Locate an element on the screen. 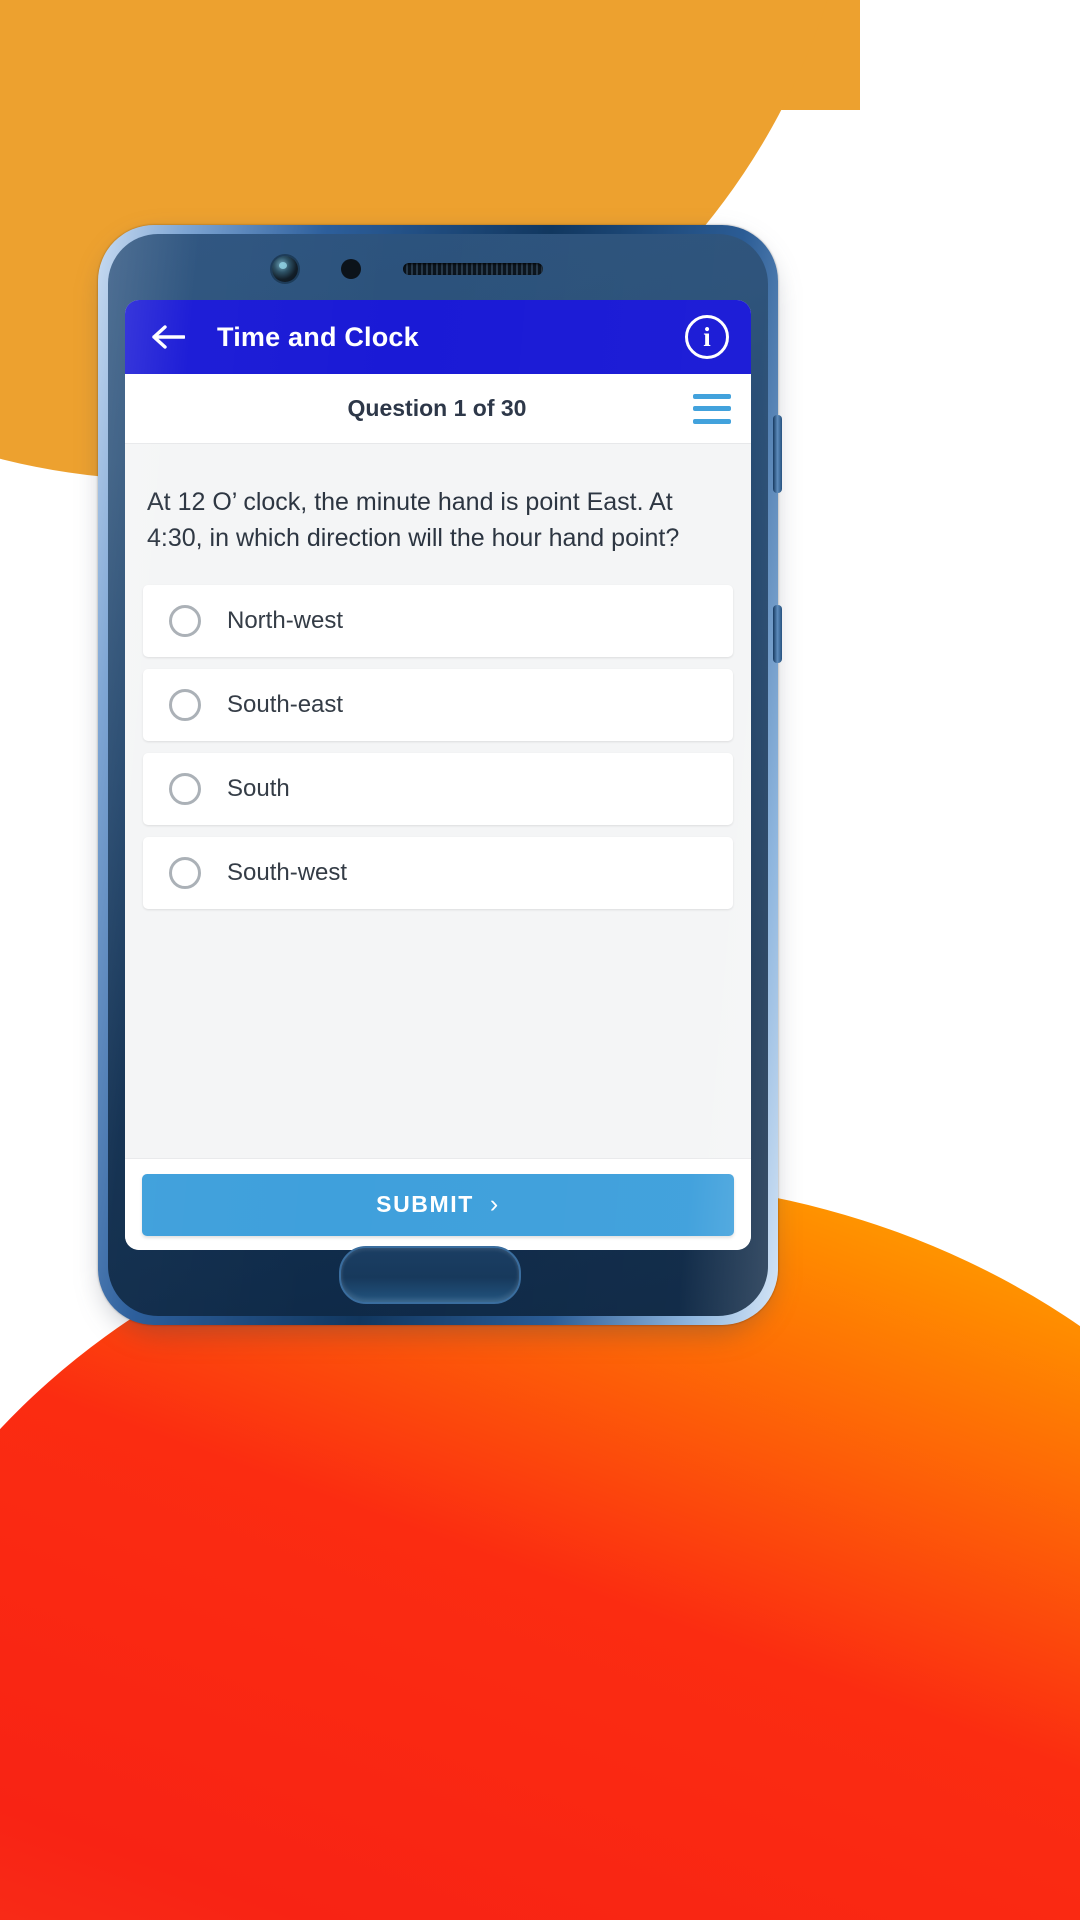 The image size is (1080, 1920). power-button is located at coordinates (777, 634).